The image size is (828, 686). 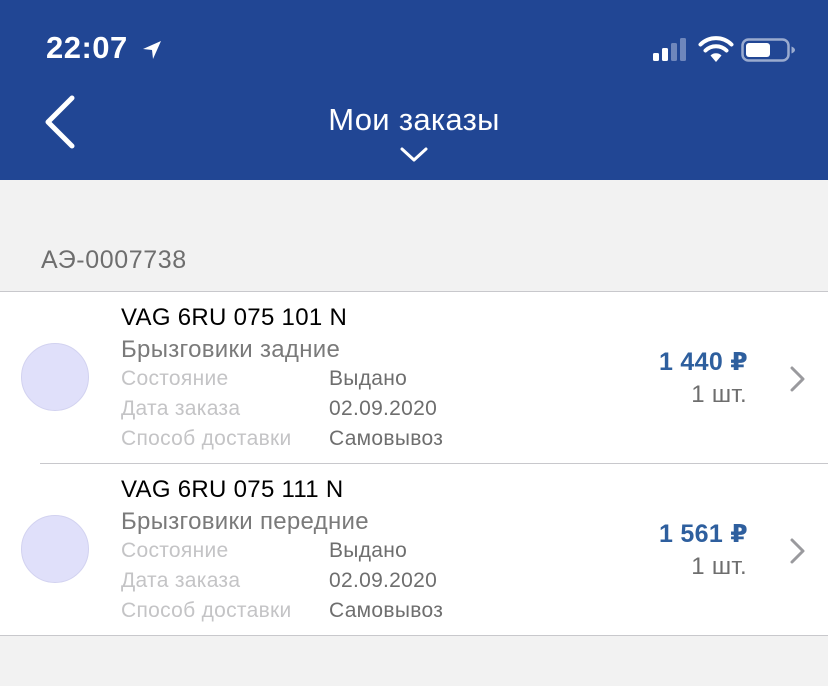 I want to click on status-time: 22:07, so click(x=87, y=47).